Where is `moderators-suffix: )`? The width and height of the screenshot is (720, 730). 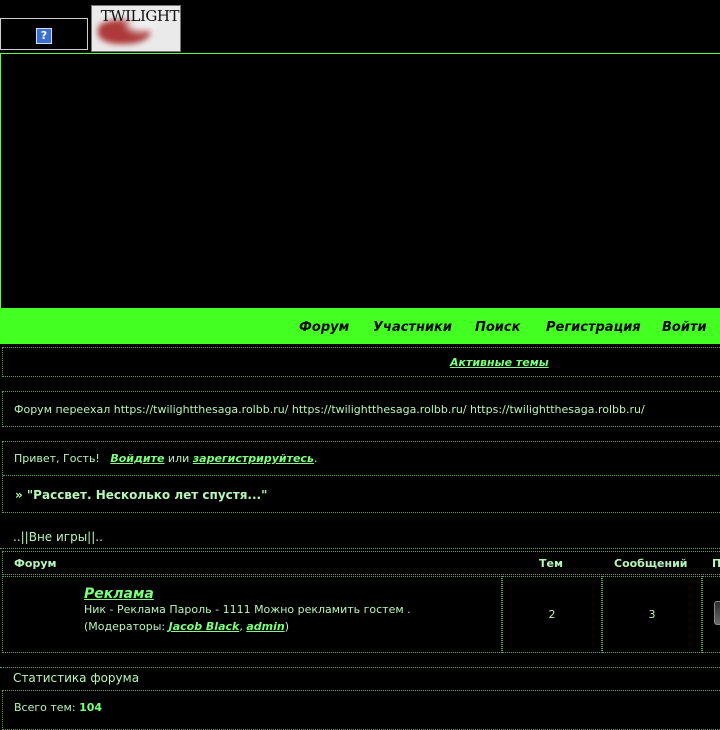
moderators-suffix: ) is located at coordinates (287, 626).